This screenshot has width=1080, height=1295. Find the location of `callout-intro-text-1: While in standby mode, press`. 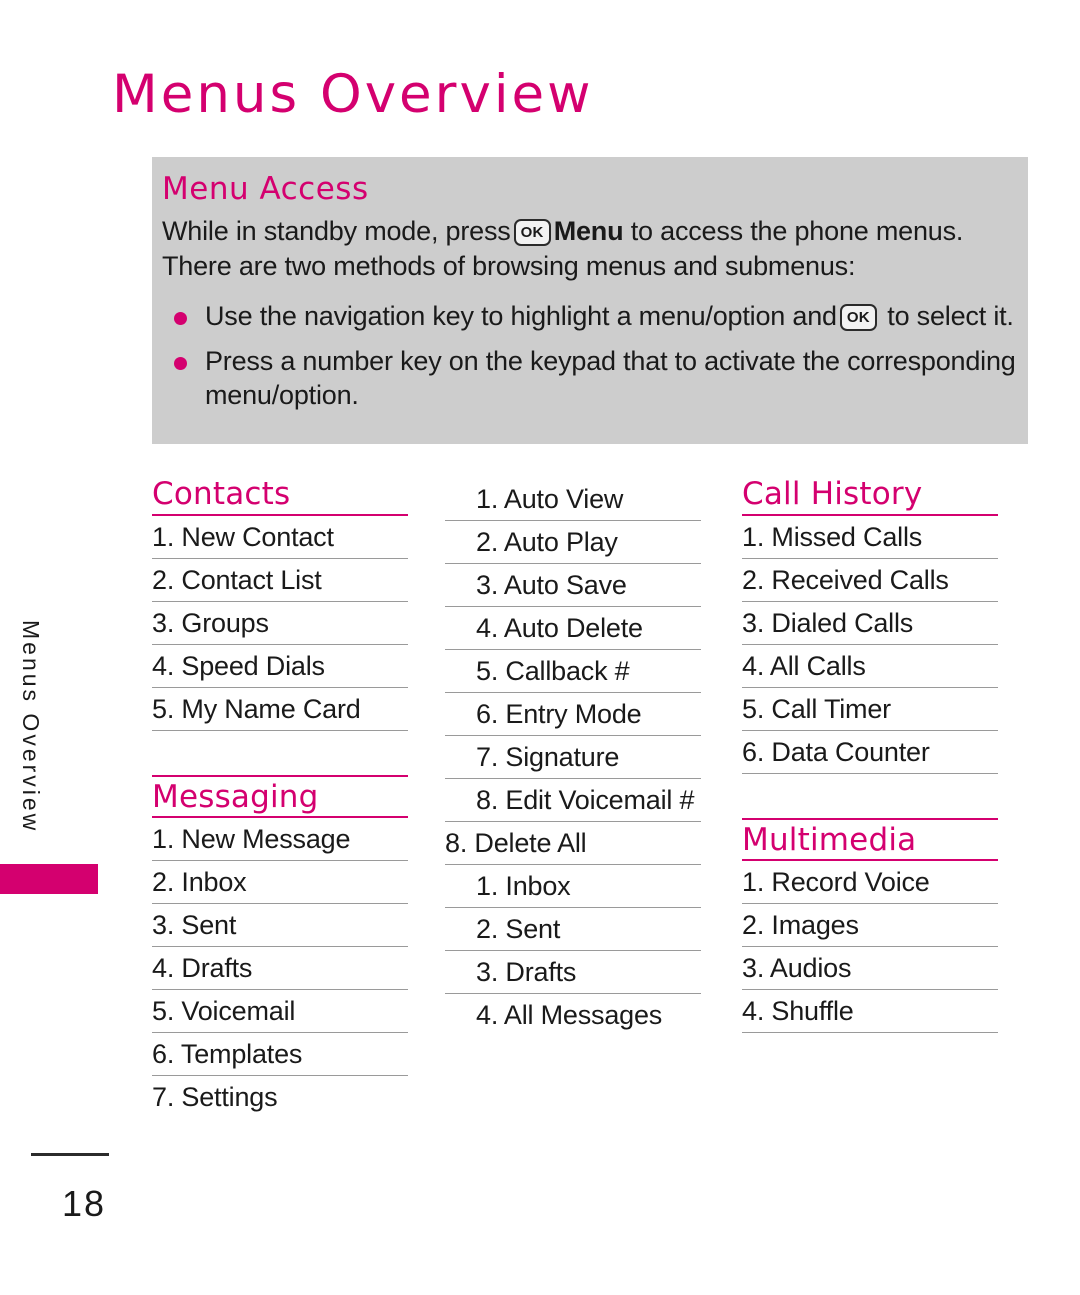

callout-intro-text-1: While in standby mode, press is located at coordinates (336, 231).